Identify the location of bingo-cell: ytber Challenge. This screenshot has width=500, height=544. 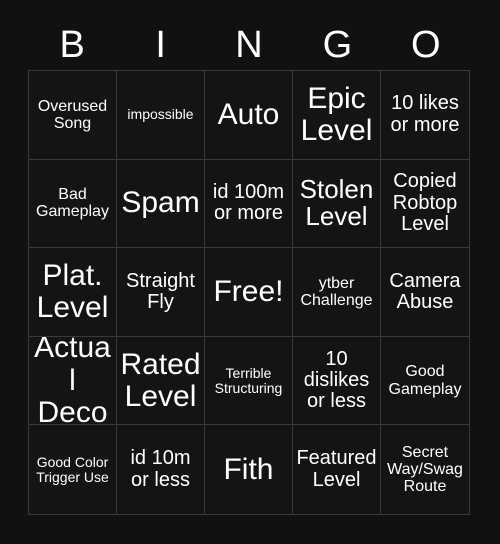
(337, 292).